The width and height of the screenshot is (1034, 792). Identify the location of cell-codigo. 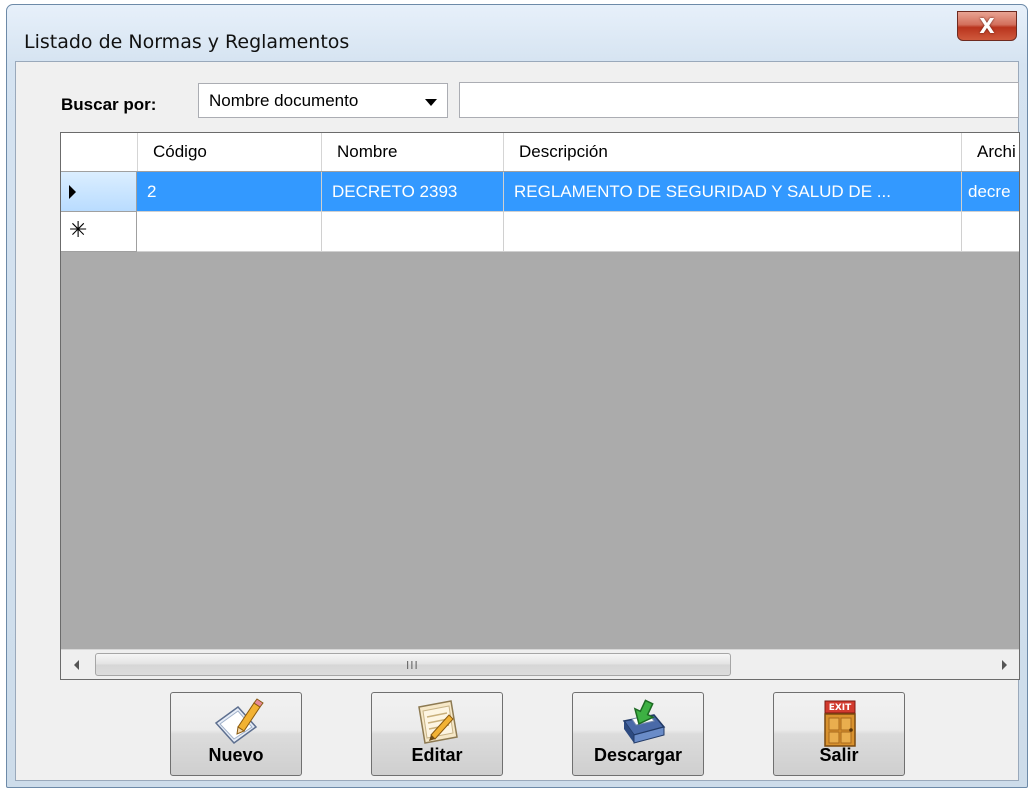
(229, 232).